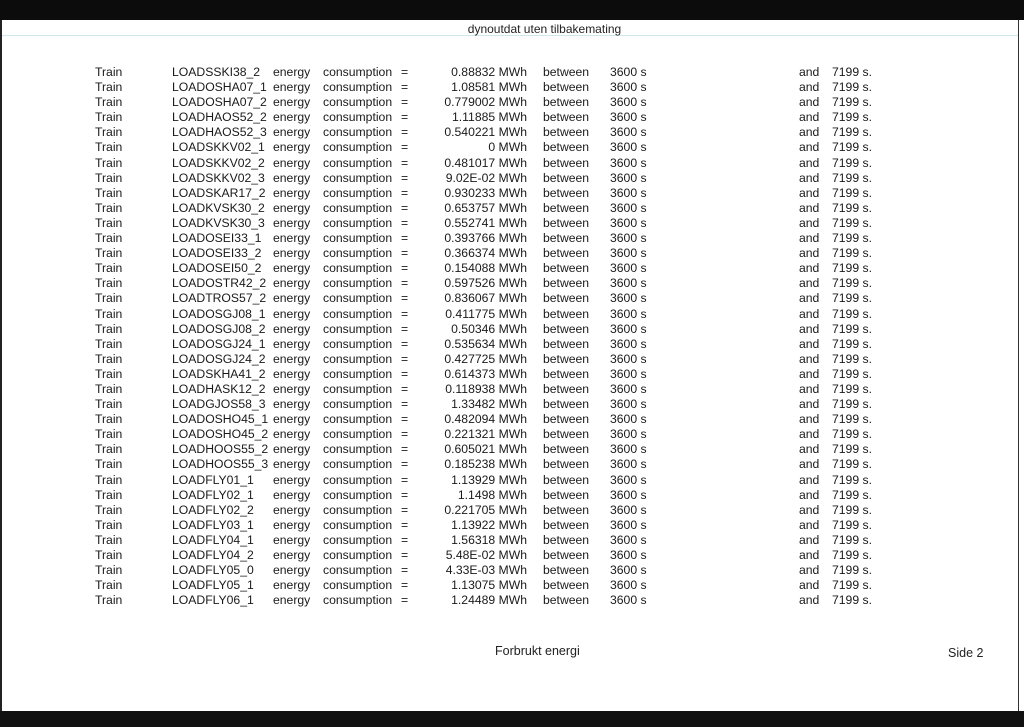 The image size is (1024, 727). What do you see at coordinates (213, 509) in the screenshot?
I see `load-name: LOADFLY02_2` at bounding box center [213, 509].